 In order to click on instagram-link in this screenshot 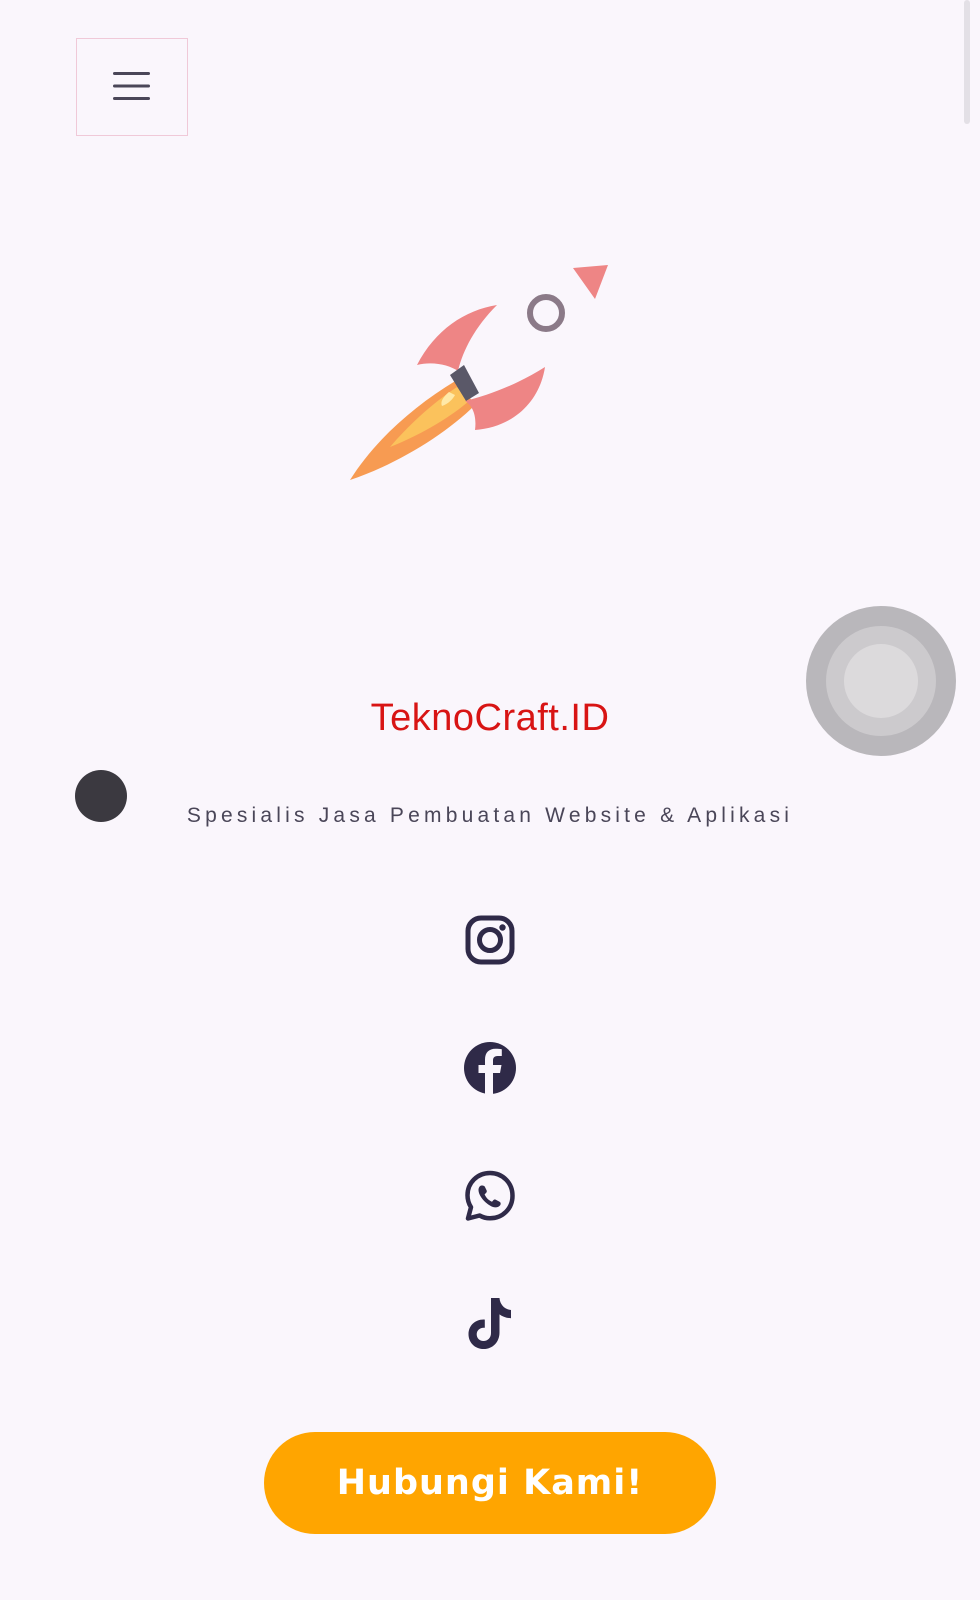, I will do `click(490, 940)`.